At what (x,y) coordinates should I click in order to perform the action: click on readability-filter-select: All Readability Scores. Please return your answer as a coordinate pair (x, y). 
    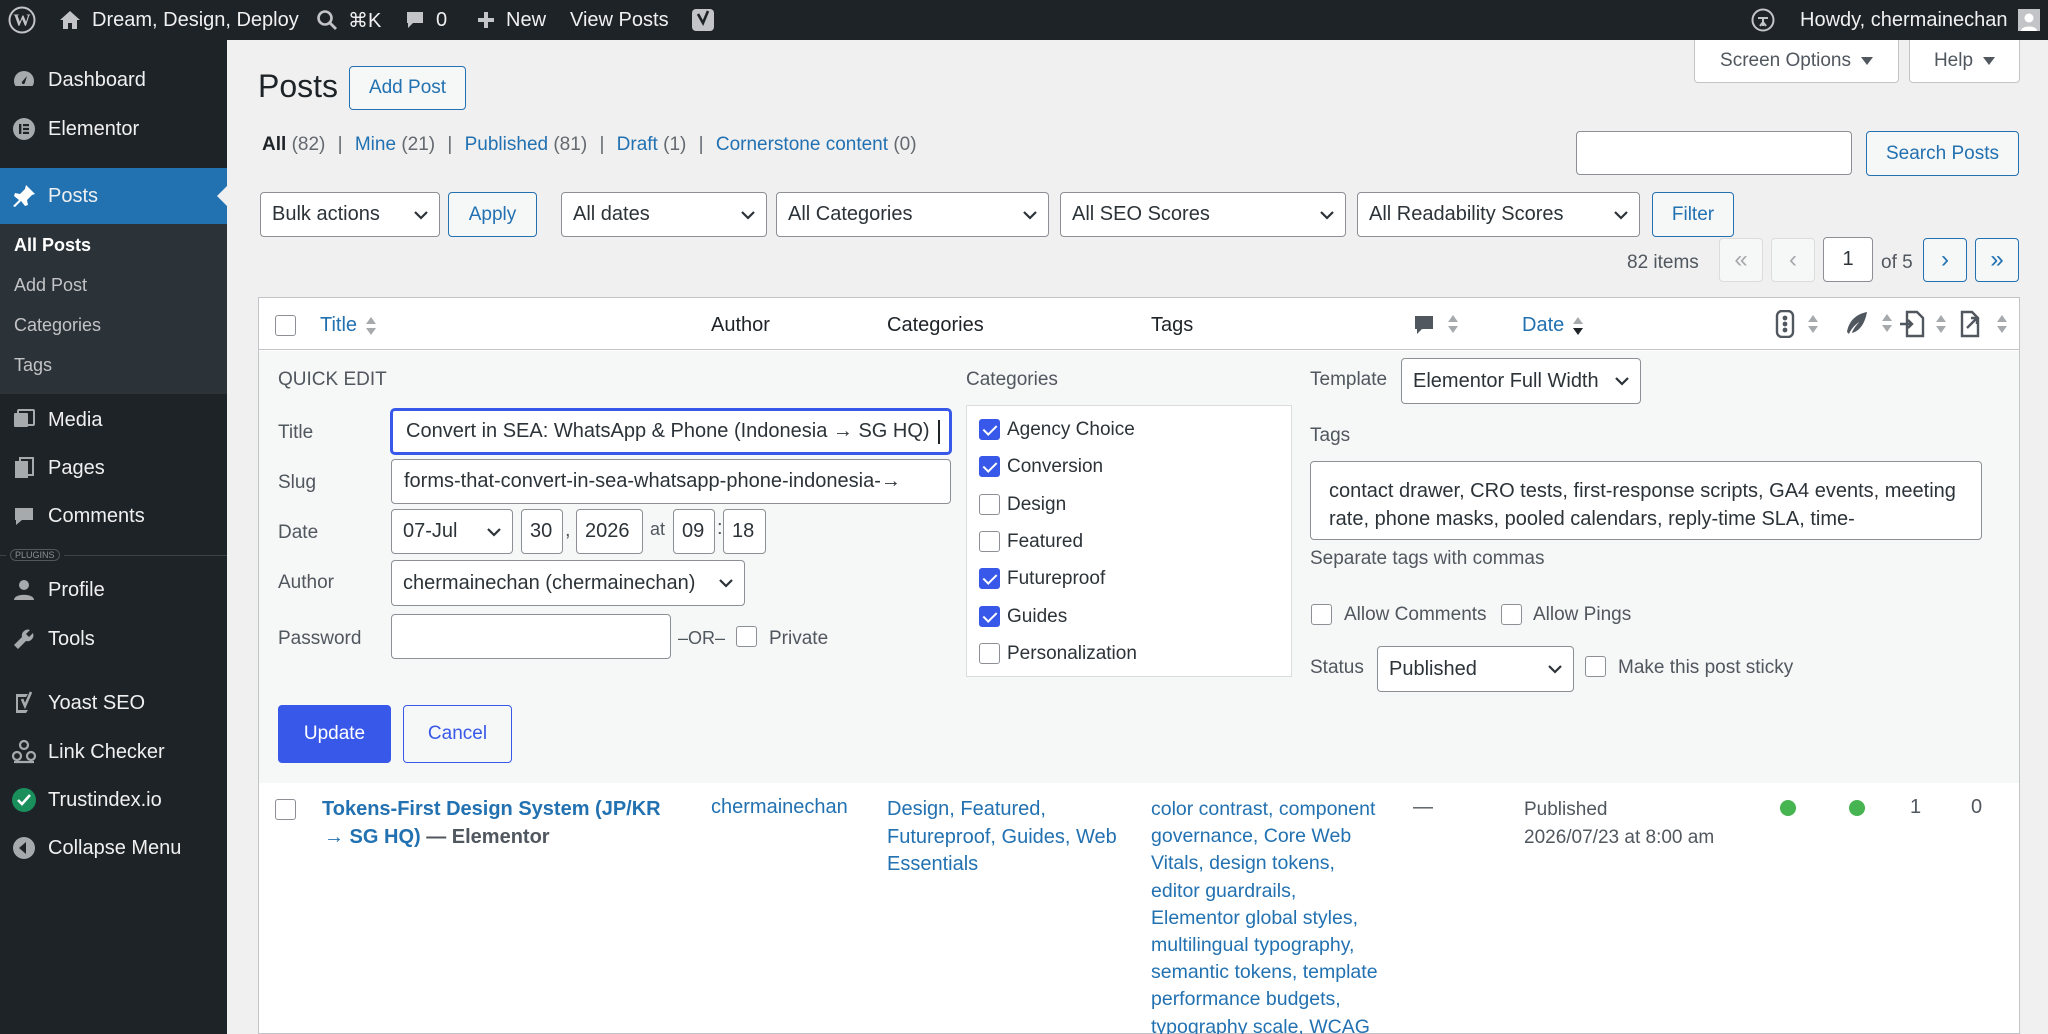
    Looking at the image, I should click on (1498, 214).